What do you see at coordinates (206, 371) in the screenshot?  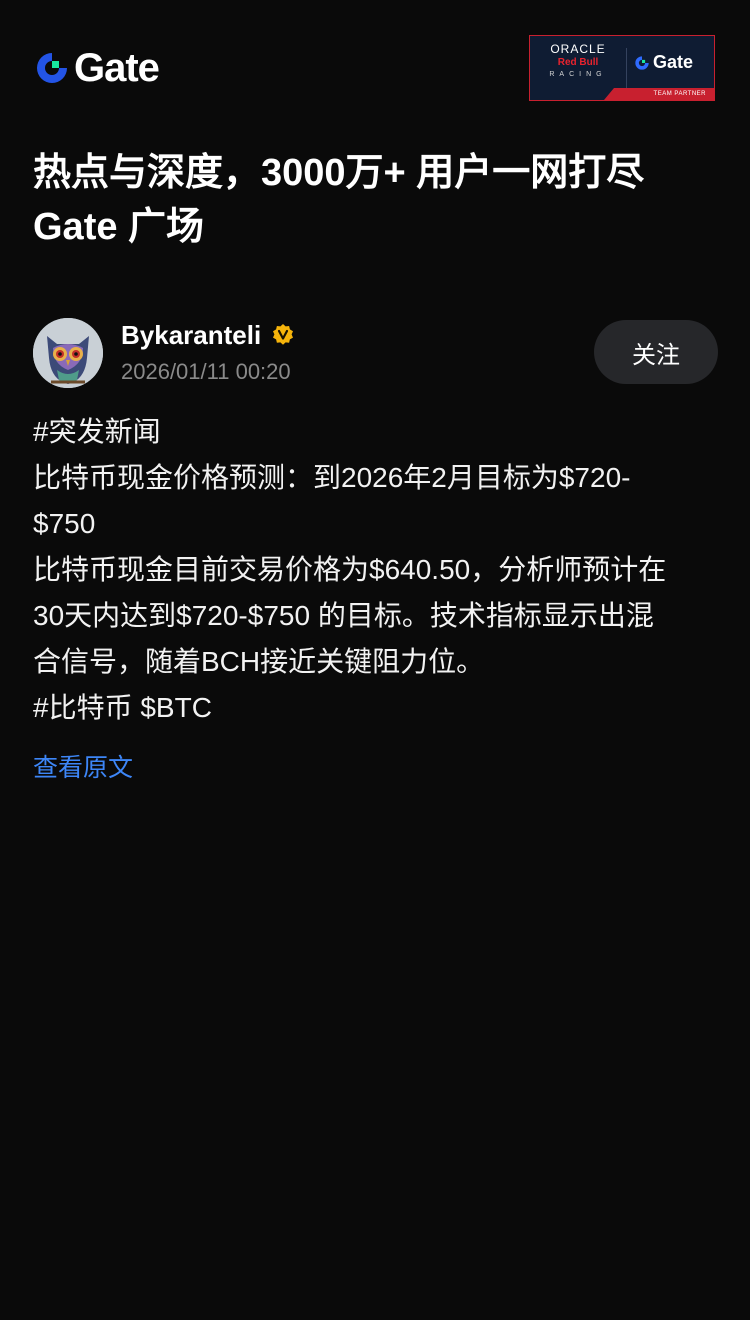 I see `post-timestamp: 2026/01/11 00:20` at bounding box center [206, 371].